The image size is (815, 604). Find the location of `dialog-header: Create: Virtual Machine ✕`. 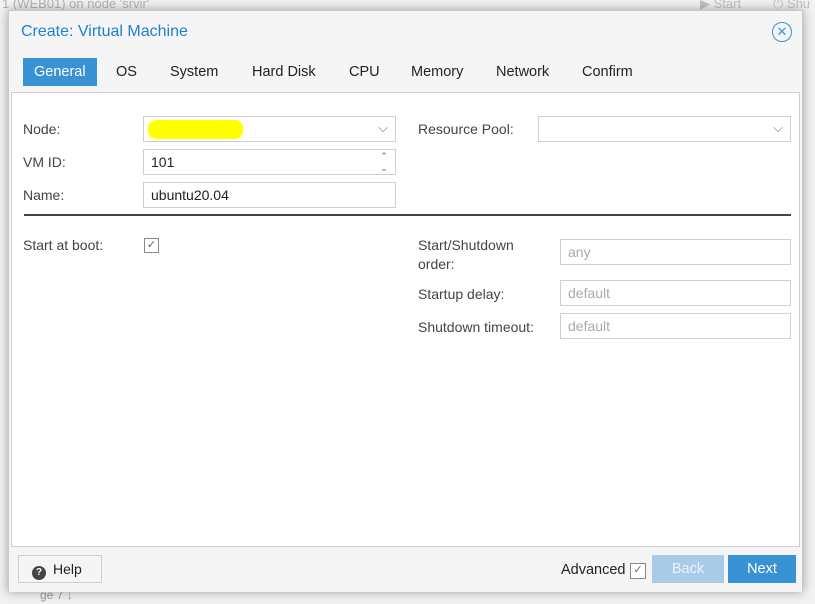

dialog-header: Create: Virtual Machine ✕ is located at coordinates (405, 34).